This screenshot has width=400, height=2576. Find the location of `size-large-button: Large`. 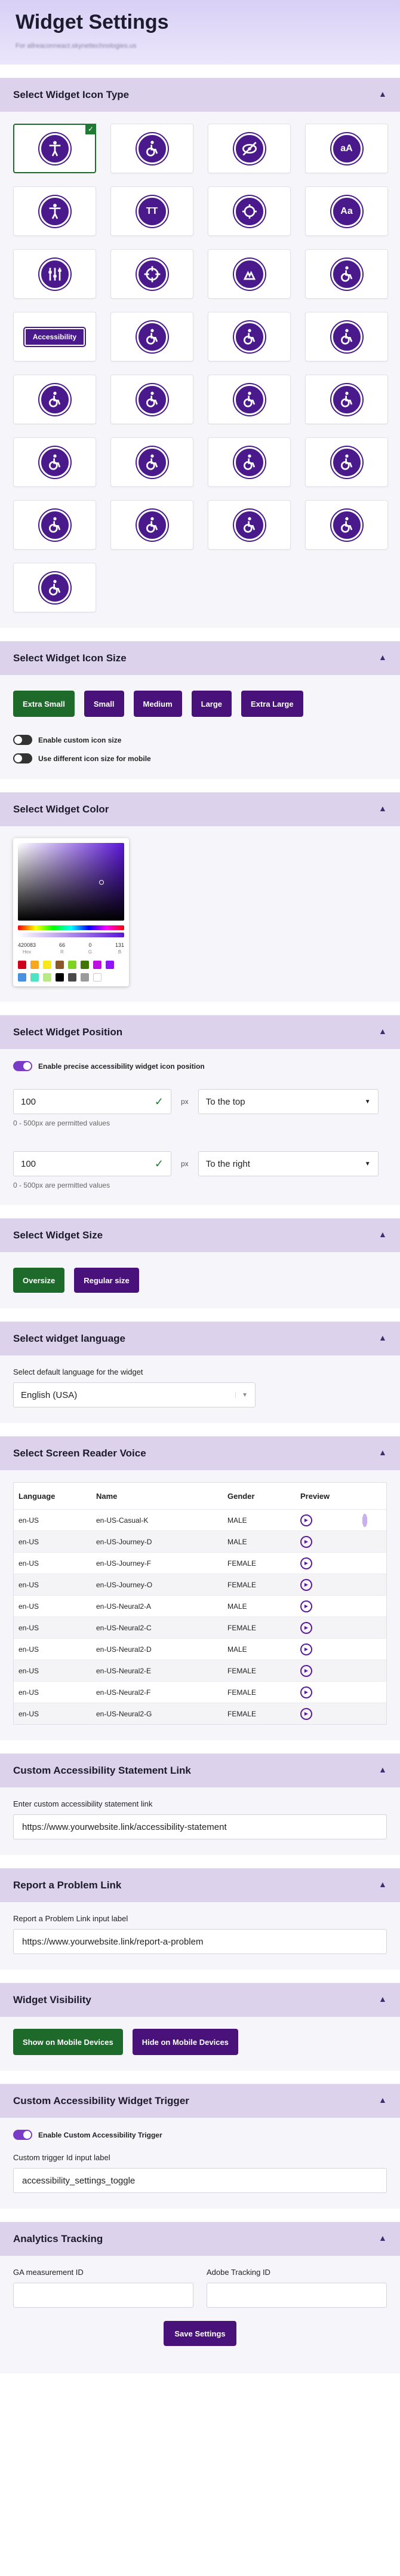

size-large-button: Large is located at coordinates (211, 704).